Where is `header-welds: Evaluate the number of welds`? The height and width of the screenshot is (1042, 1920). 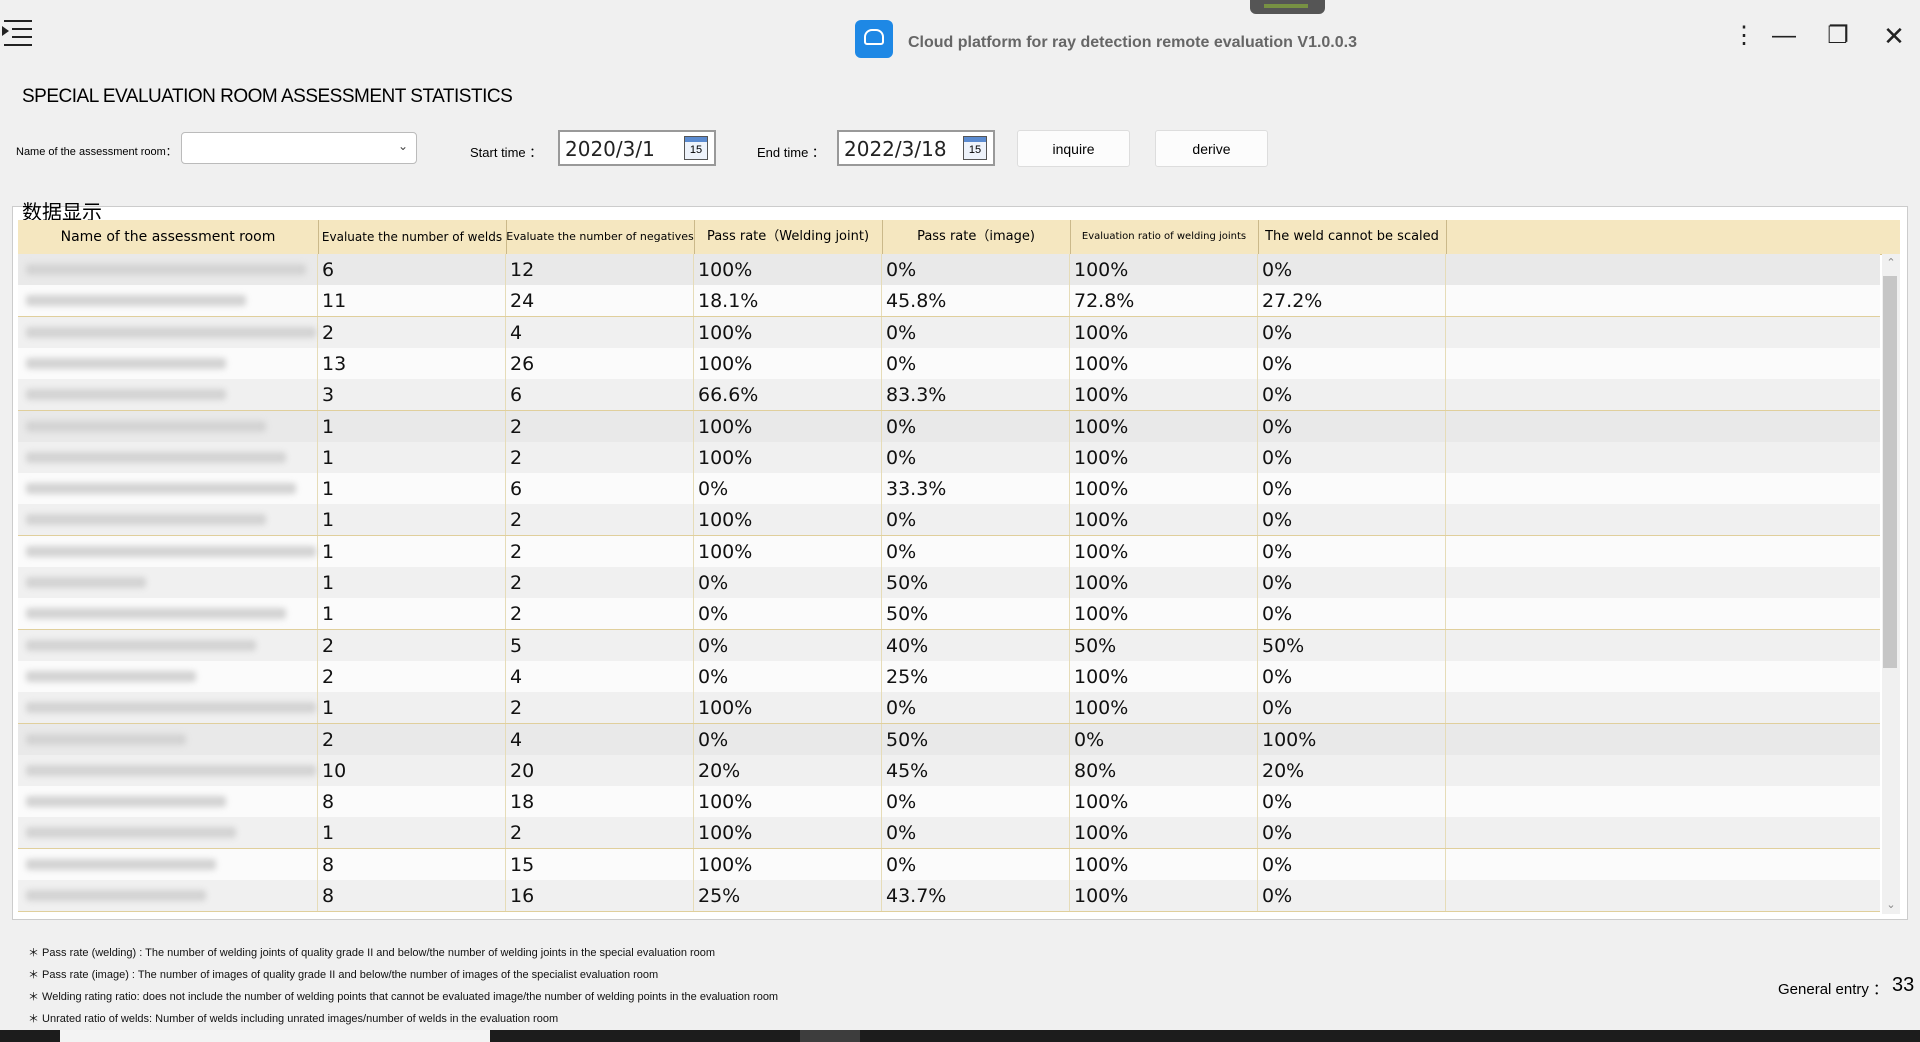
header-welds: Evaluate the number of welds is located at coordinates (412, 237).